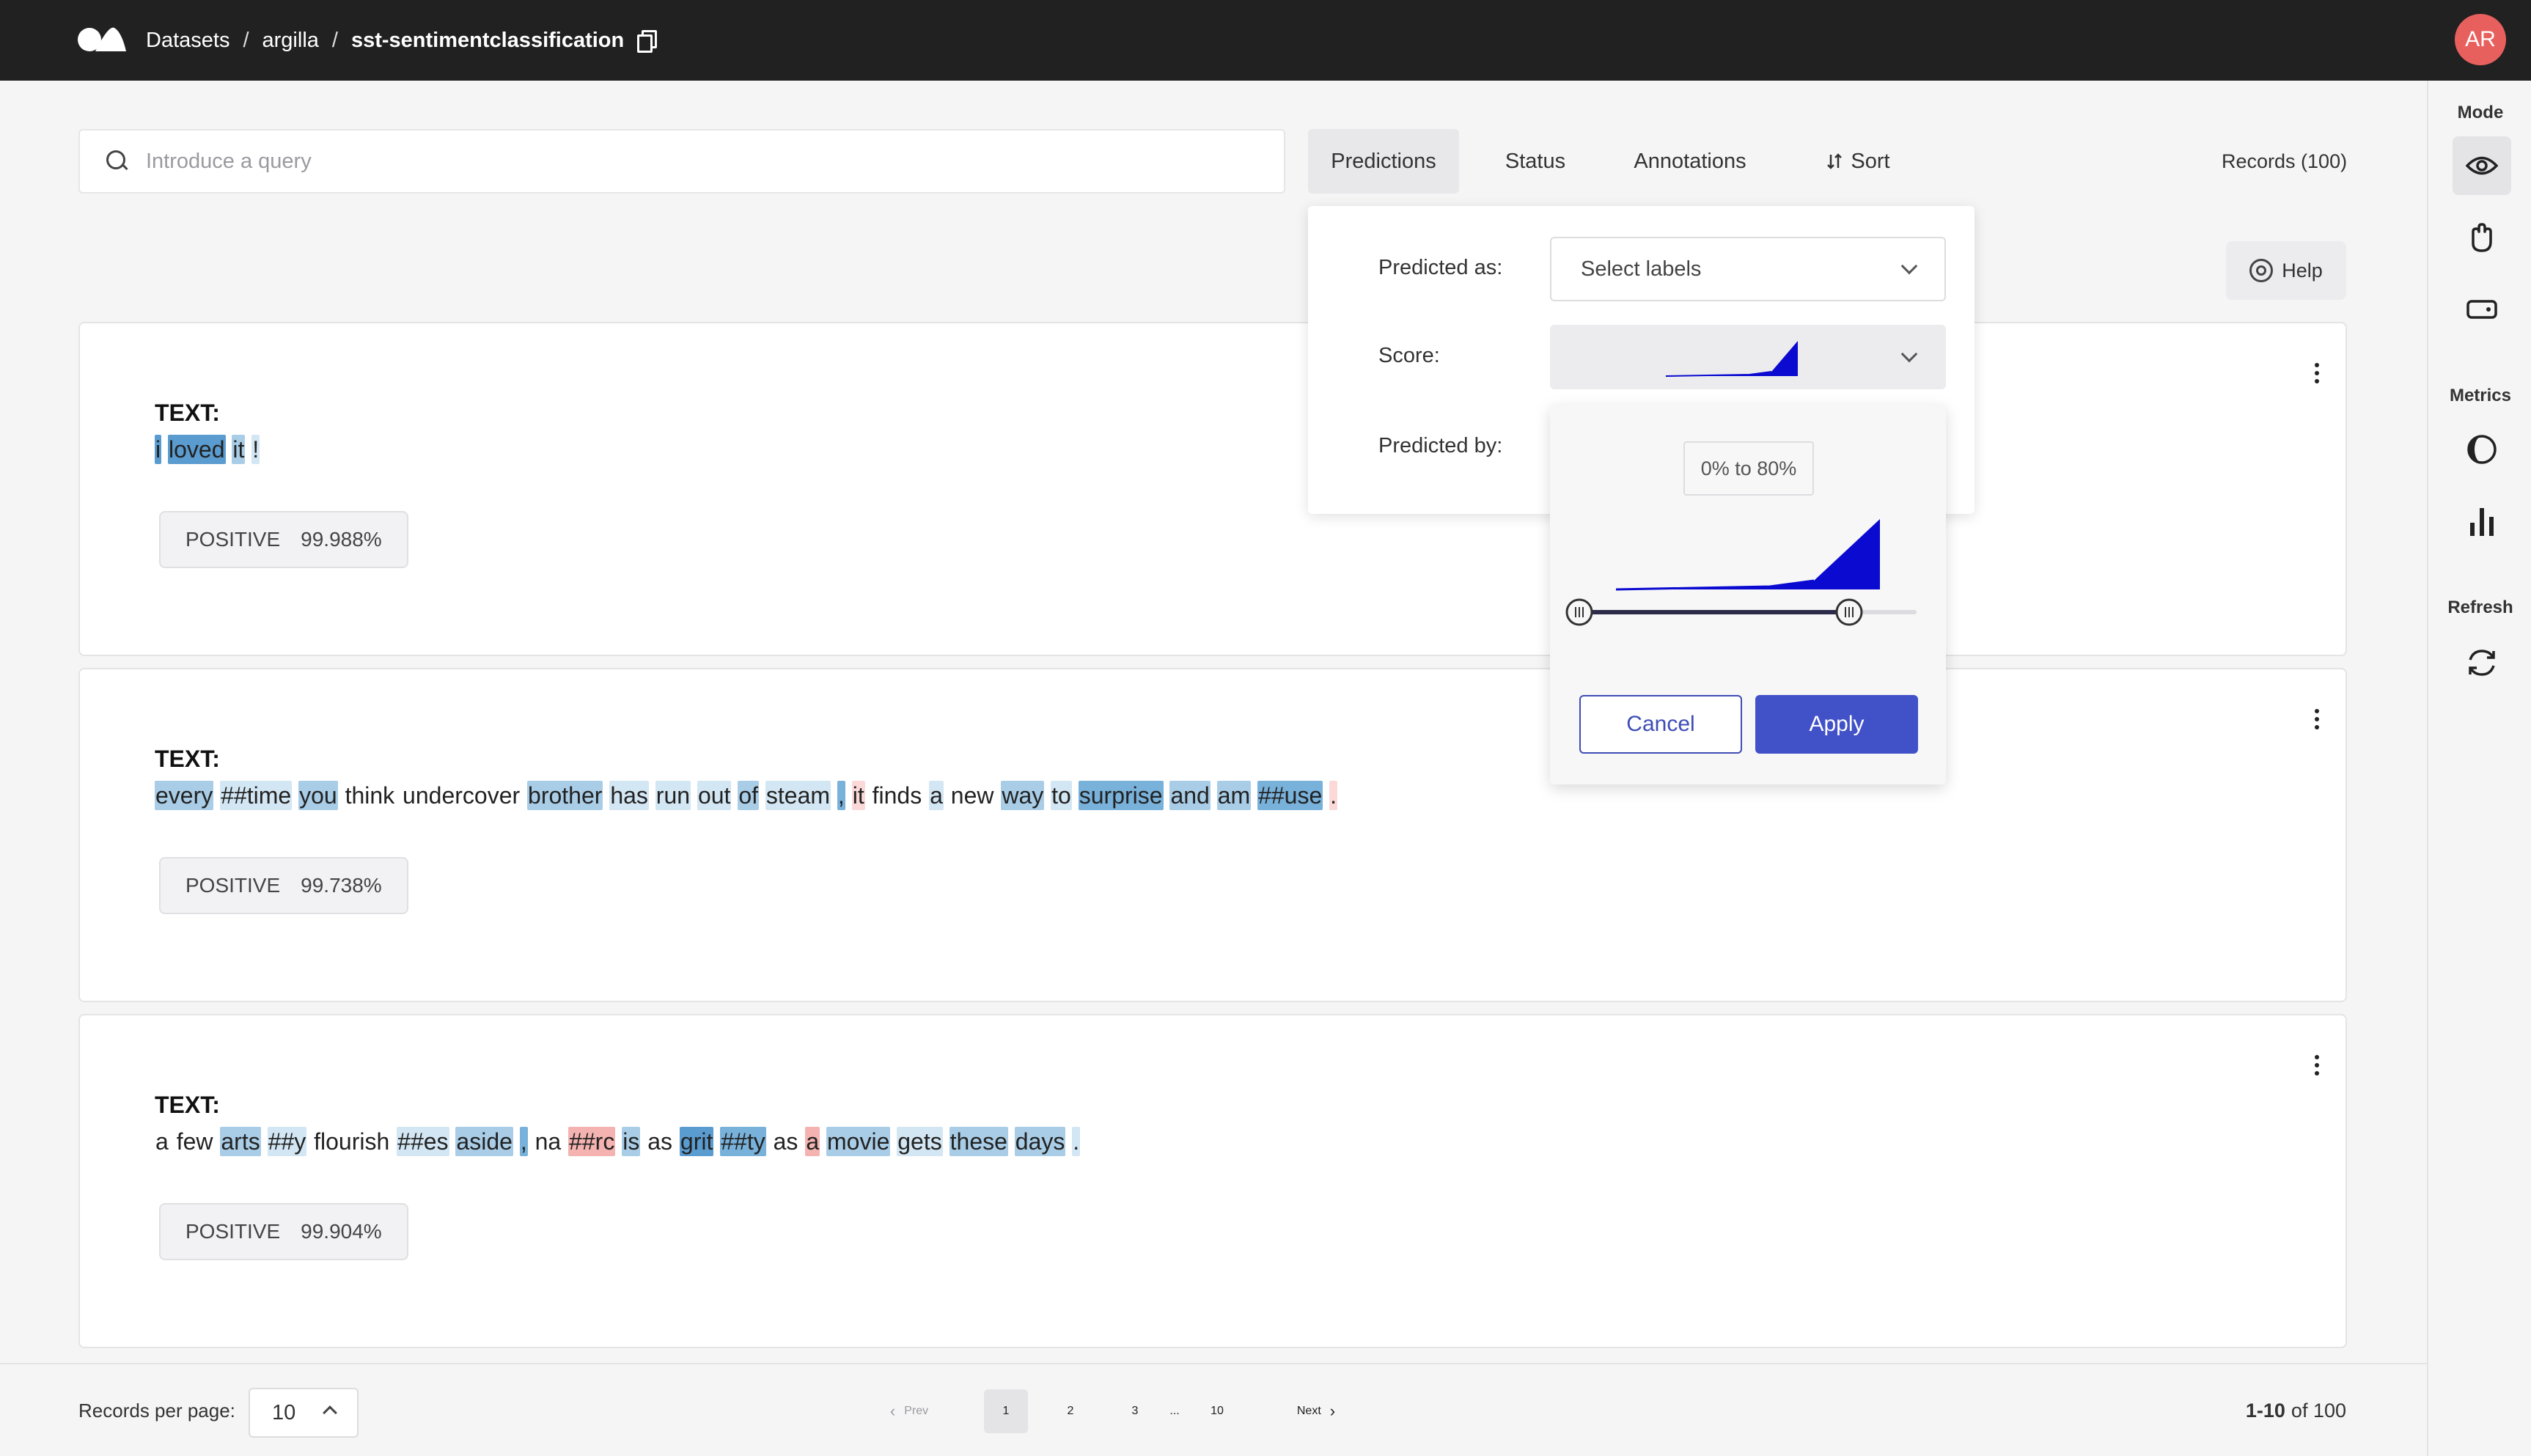 This screenshot has height=1456, width=2531. I want to click on token: think, so click(370, 795).